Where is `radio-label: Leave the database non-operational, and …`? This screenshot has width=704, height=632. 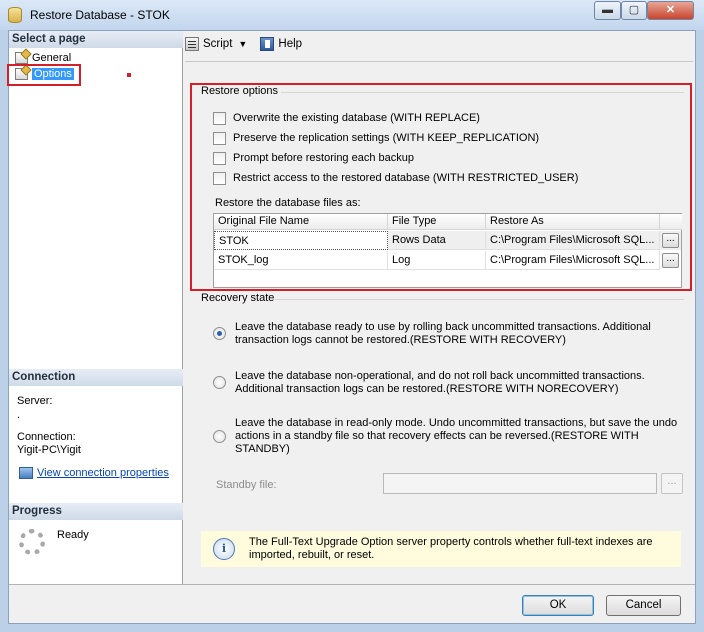
radio-label: Leave the database non-operational, and … is located at coordinates (440, 382).